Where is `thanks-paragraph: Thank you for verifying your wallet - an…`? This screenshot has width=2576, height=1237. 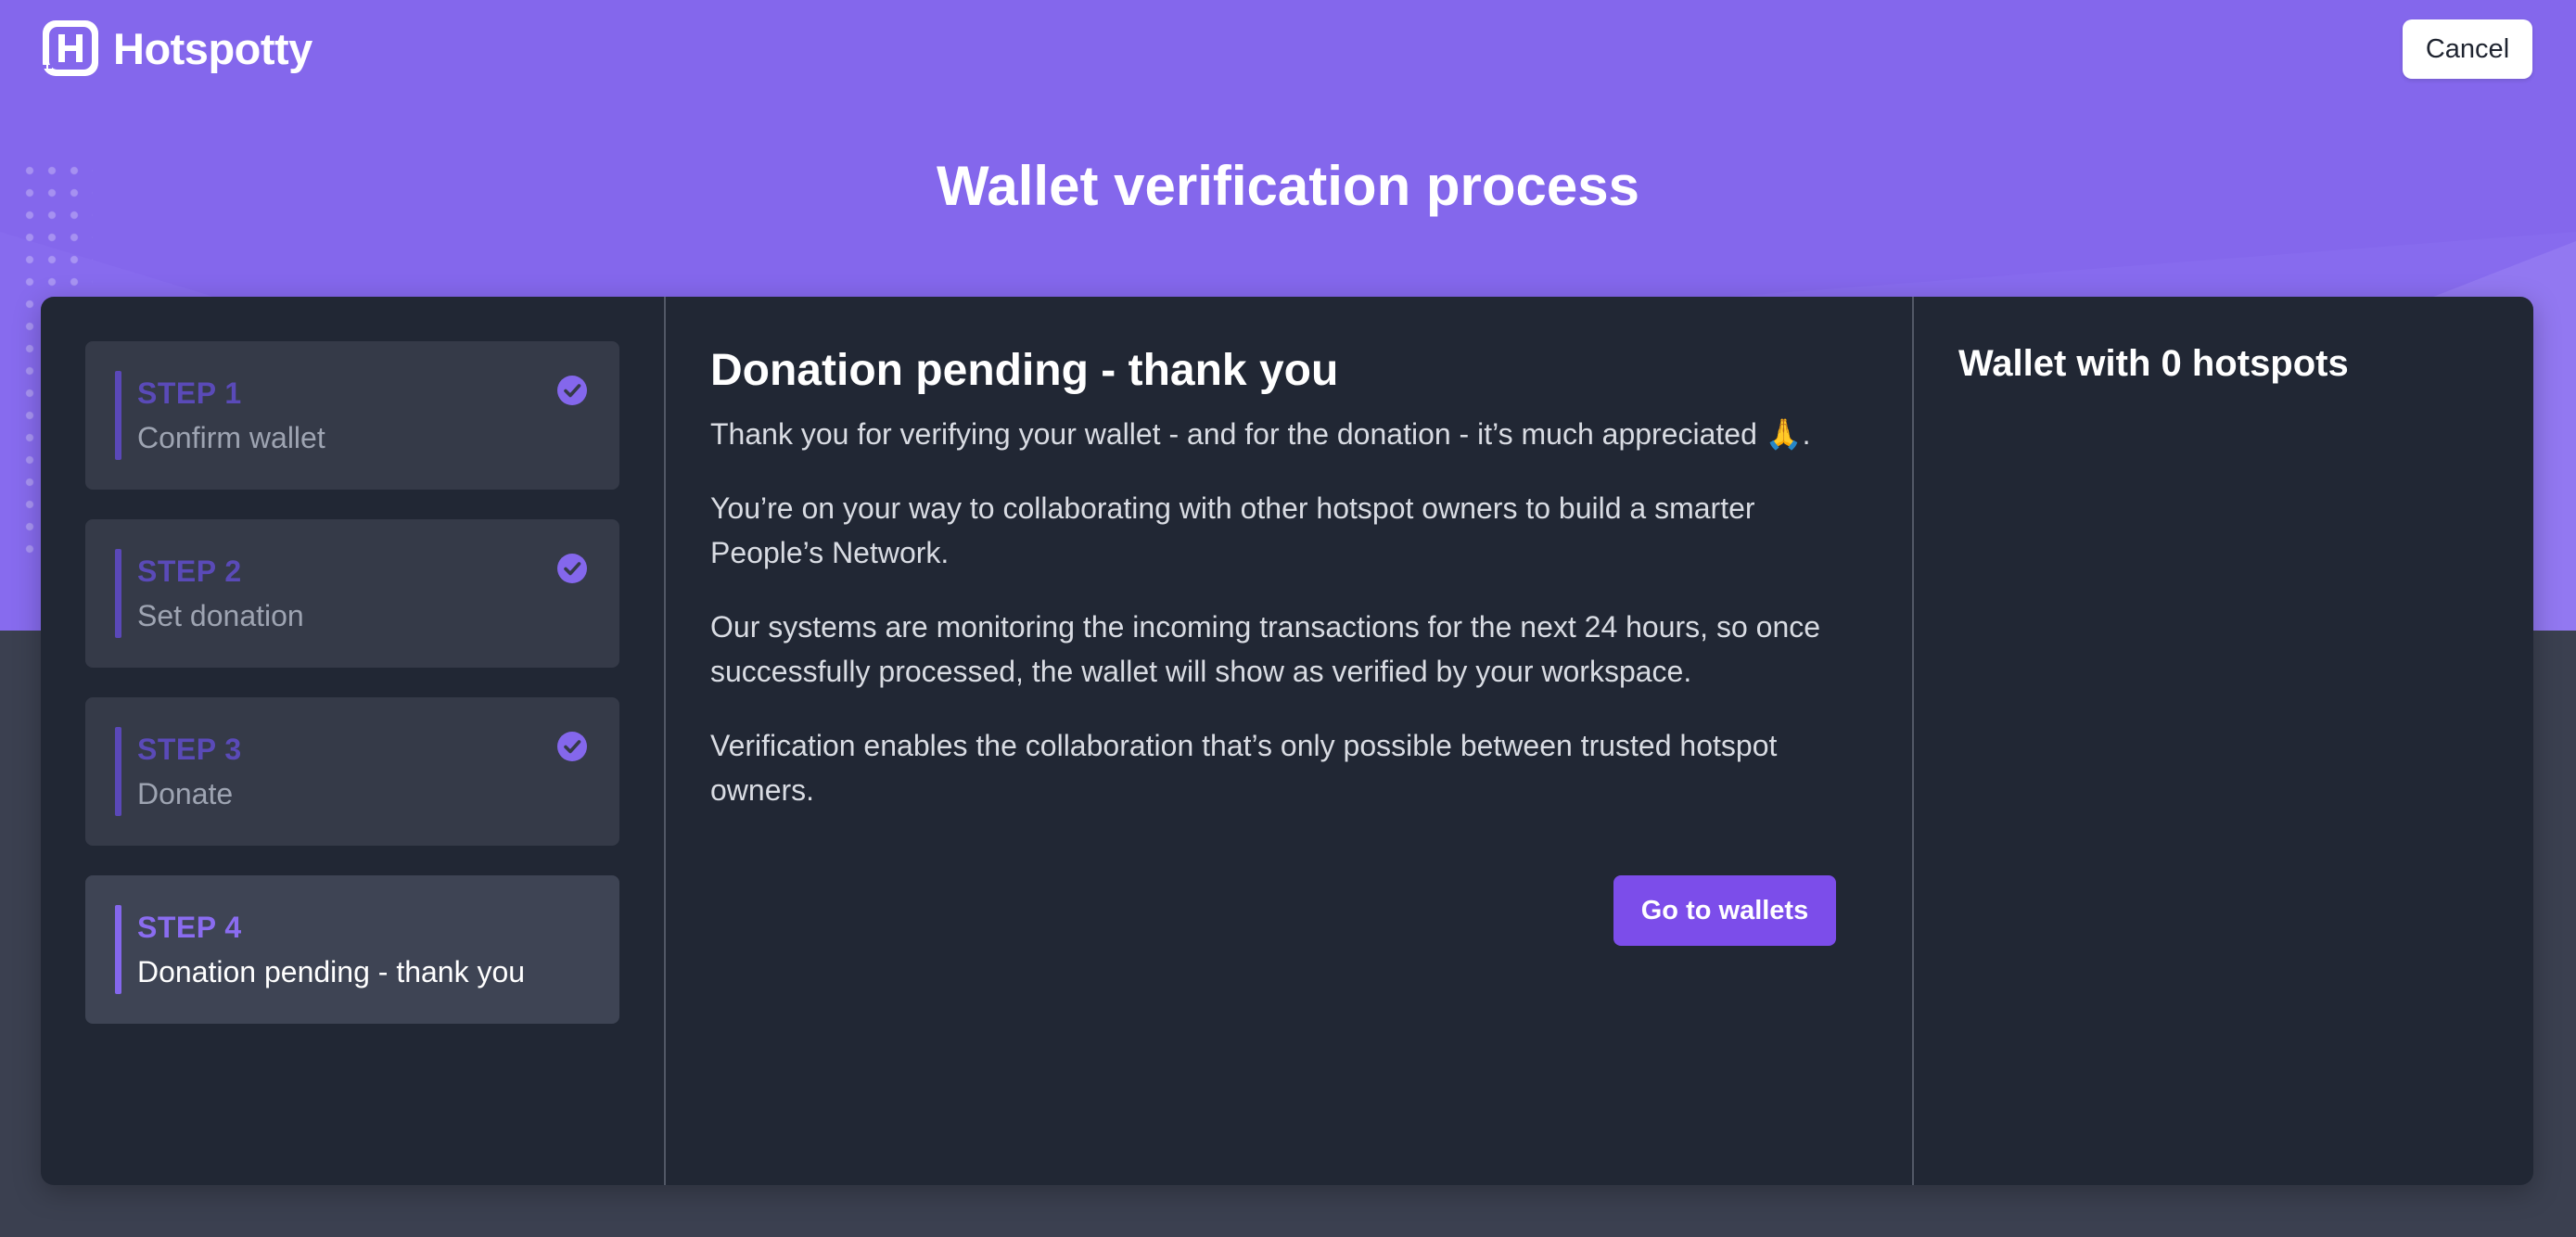 thanks-paragraph: Thank you for verifying your wallet - an… is located at coordinates (1260, 434).